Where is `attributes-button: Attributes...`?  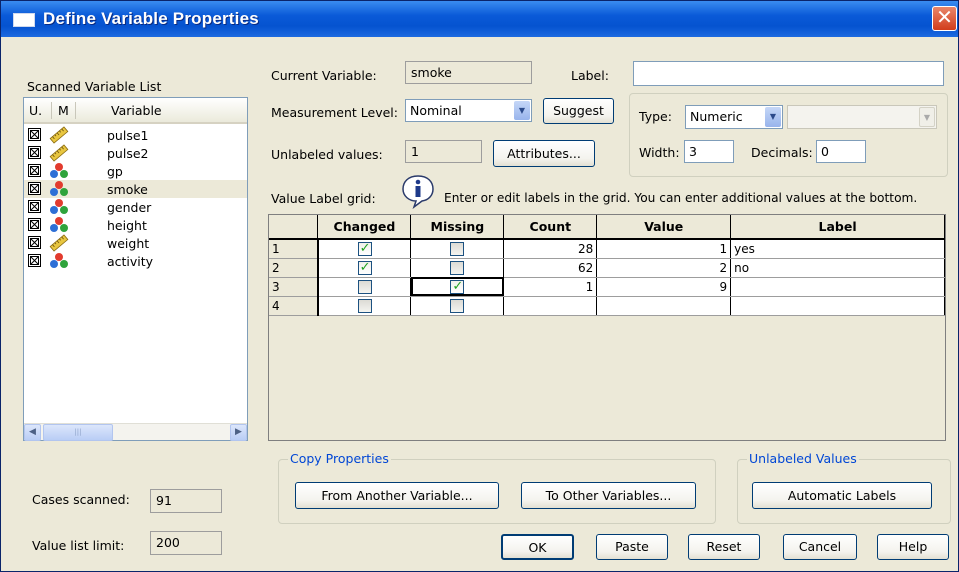 attributes-button: Attributes... is located at coordinates (544, 153).